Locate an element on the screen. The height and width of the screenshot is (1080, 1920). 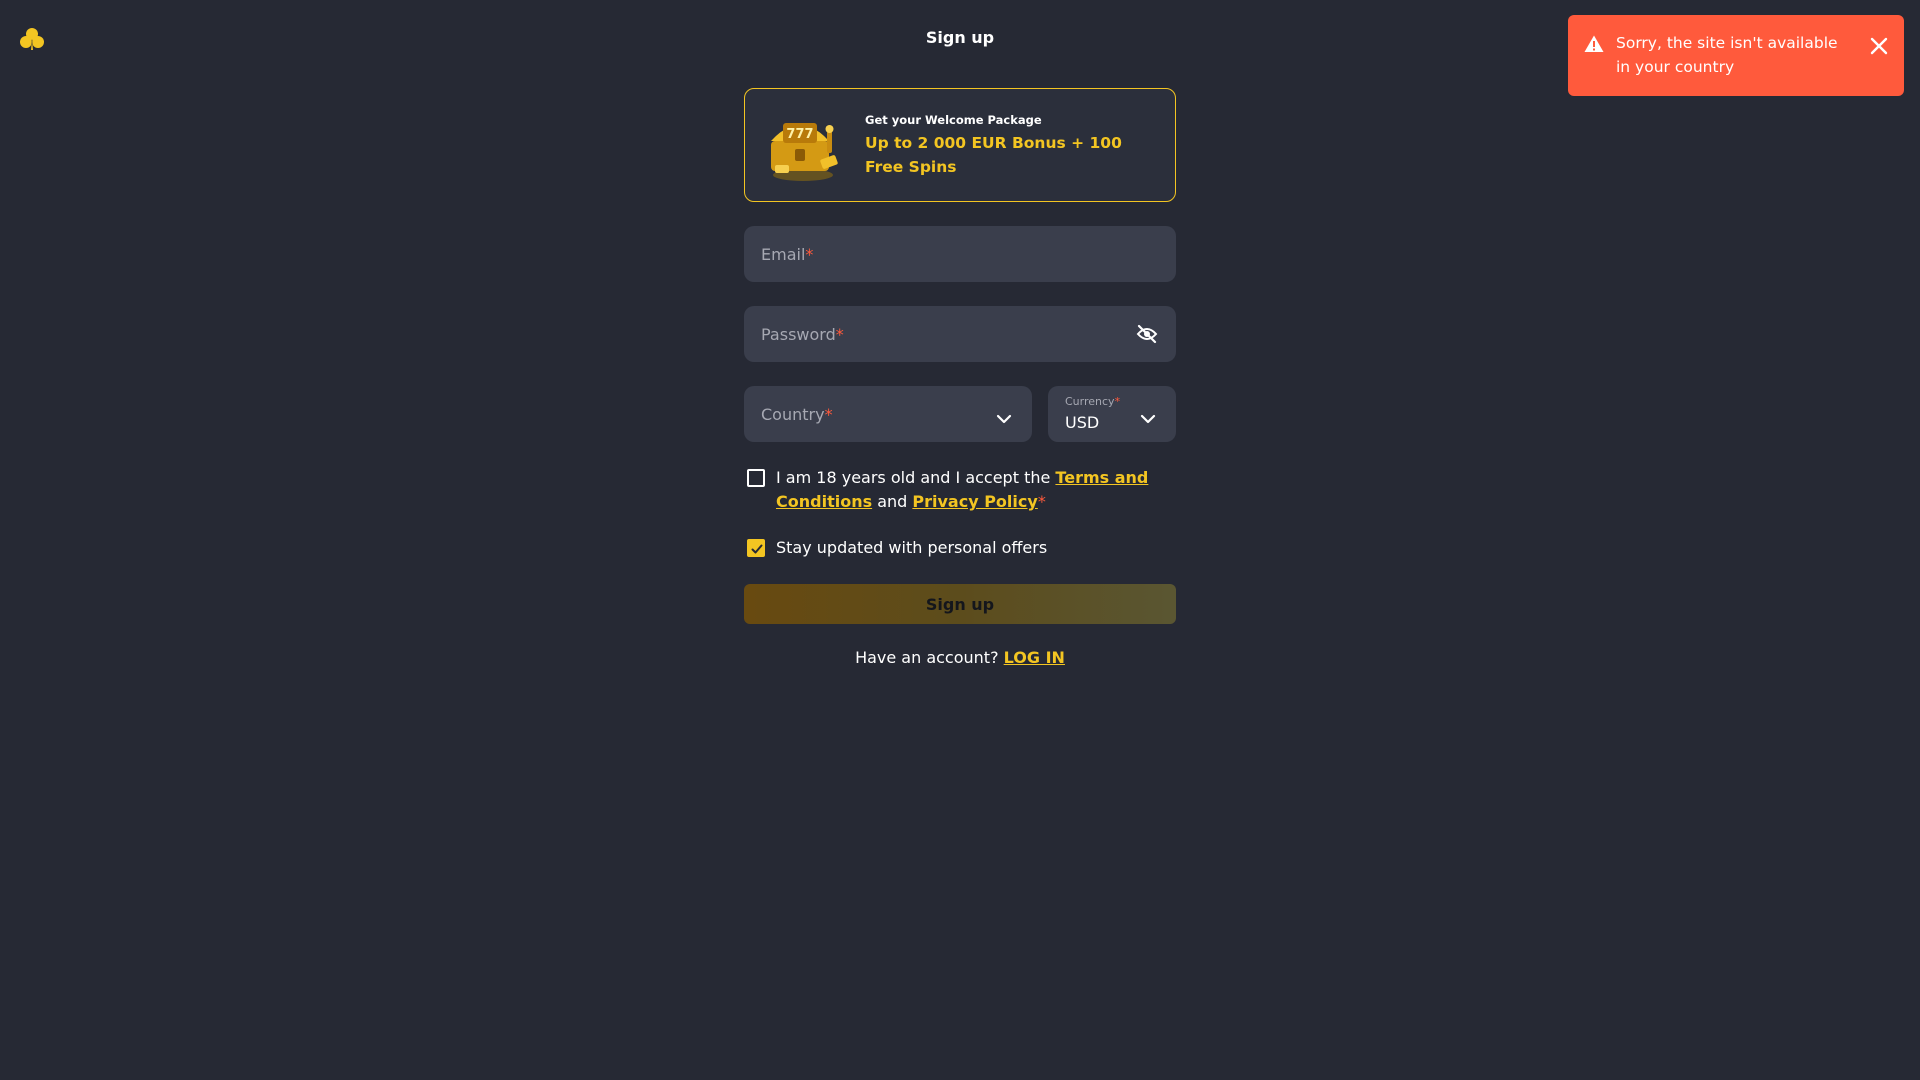
country-currency-row: Country* Currency* USD is located at coordinates (960, 414).